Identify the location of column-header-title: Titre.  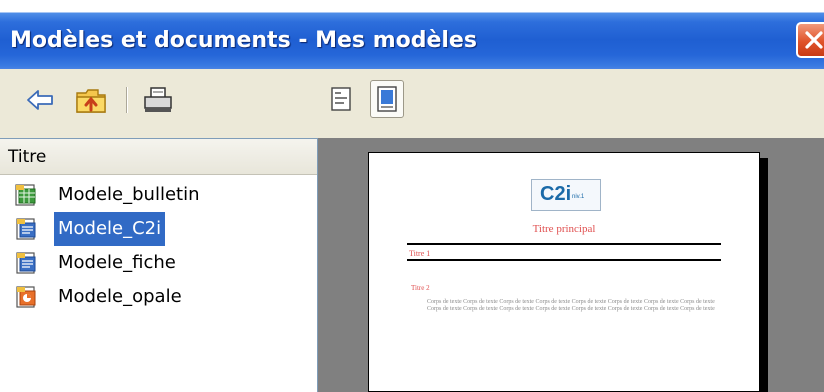
(158, 157).